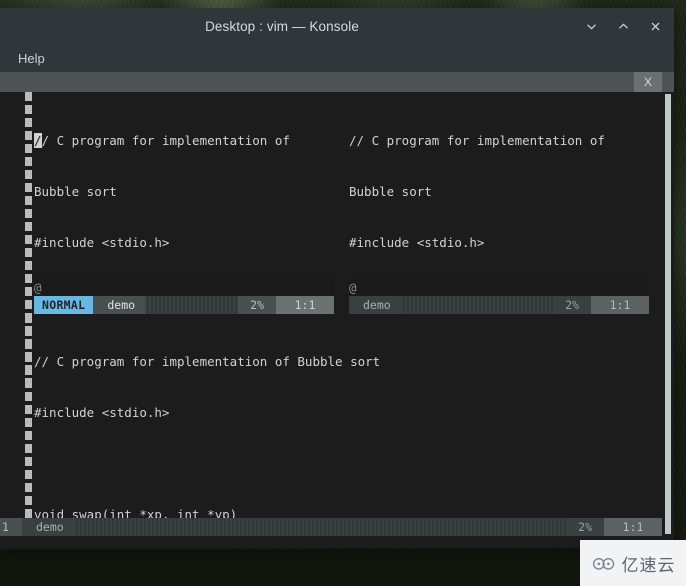  What do you see at coordinates (603, 563) in the screenshot?
I see `cloud-icon` at bounding box center [603, 563].